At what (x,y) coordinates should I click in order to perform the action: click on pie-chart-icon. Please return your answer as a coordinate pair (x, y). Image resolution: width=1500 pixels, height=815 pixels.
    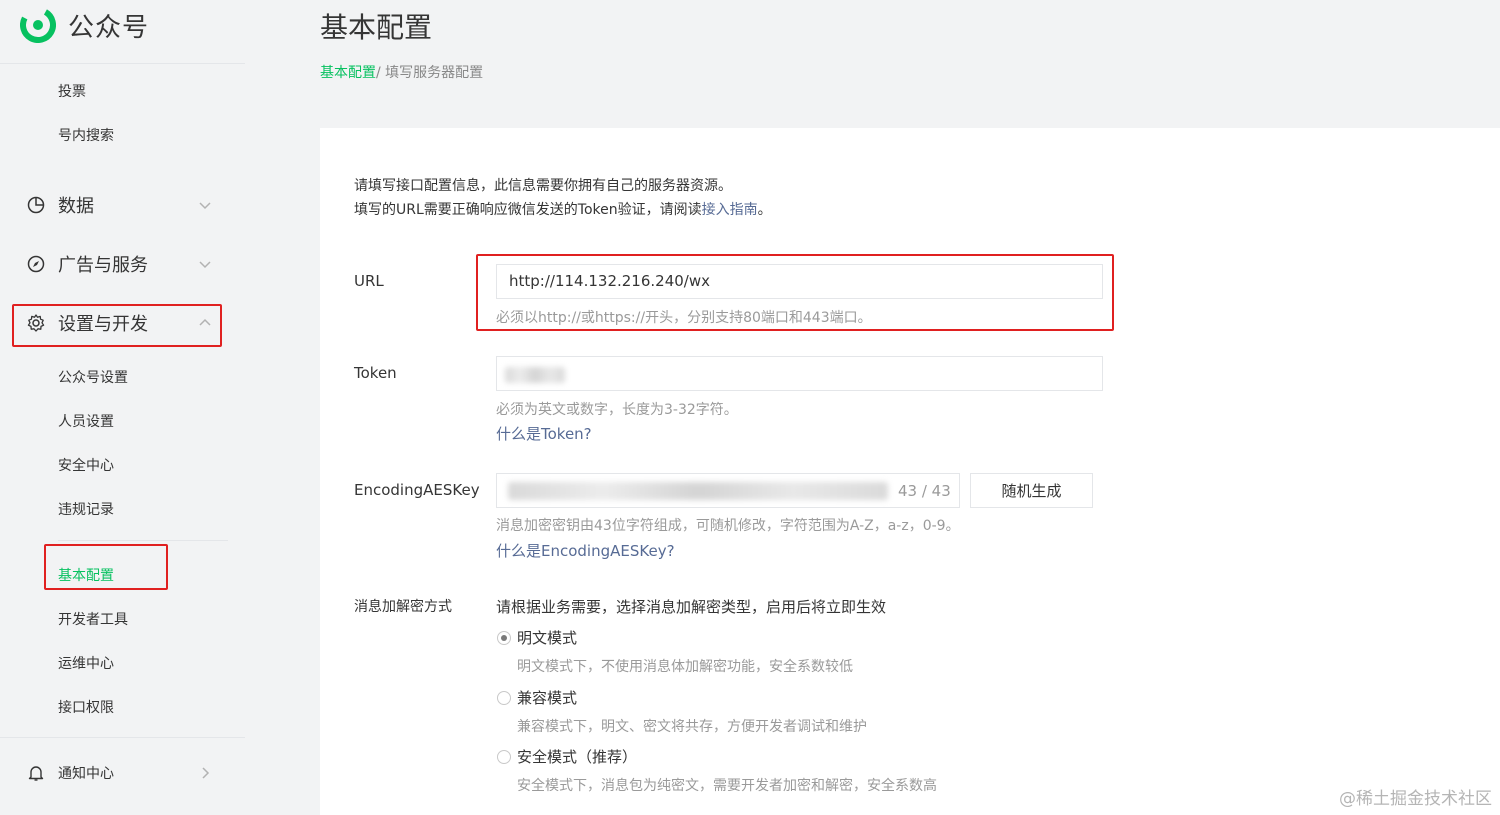
    Looking at the image, I should click on (36, 205).